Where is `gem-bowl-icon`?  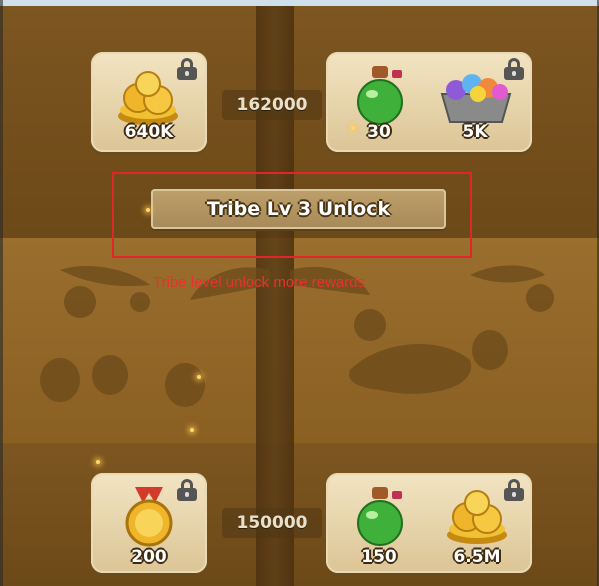
gem-bowl-icon is located at coordinates (476, 98).